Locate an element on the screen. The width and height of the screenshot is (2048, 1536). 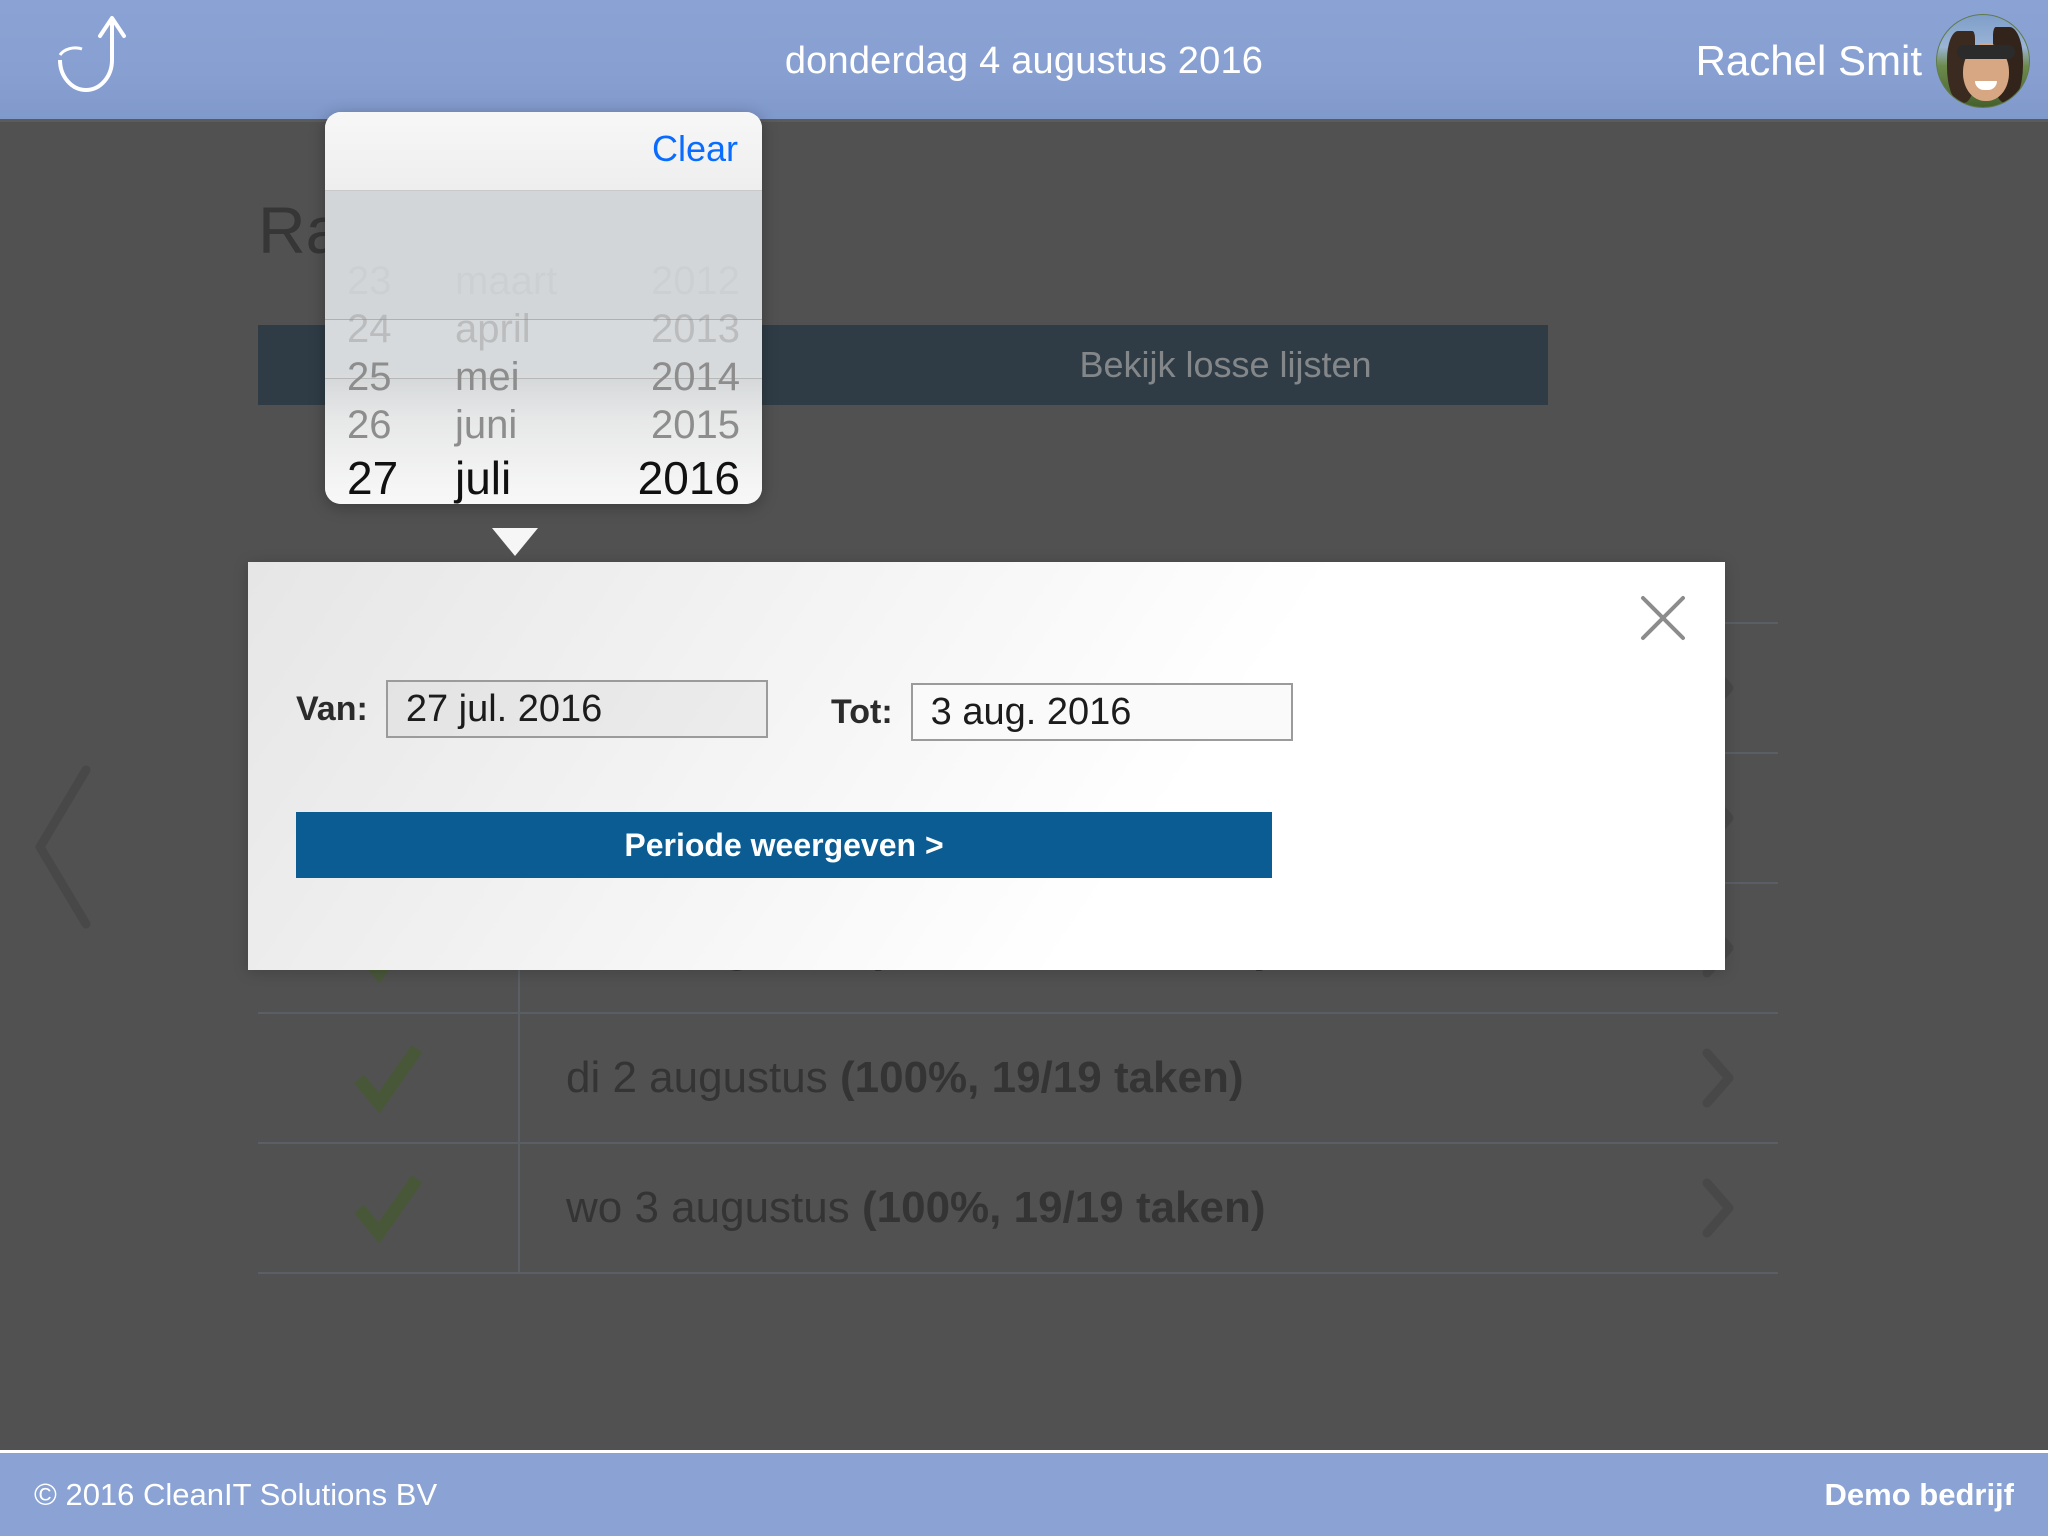
user-block: Rachel Smit is located at coordinates (1863, 61).